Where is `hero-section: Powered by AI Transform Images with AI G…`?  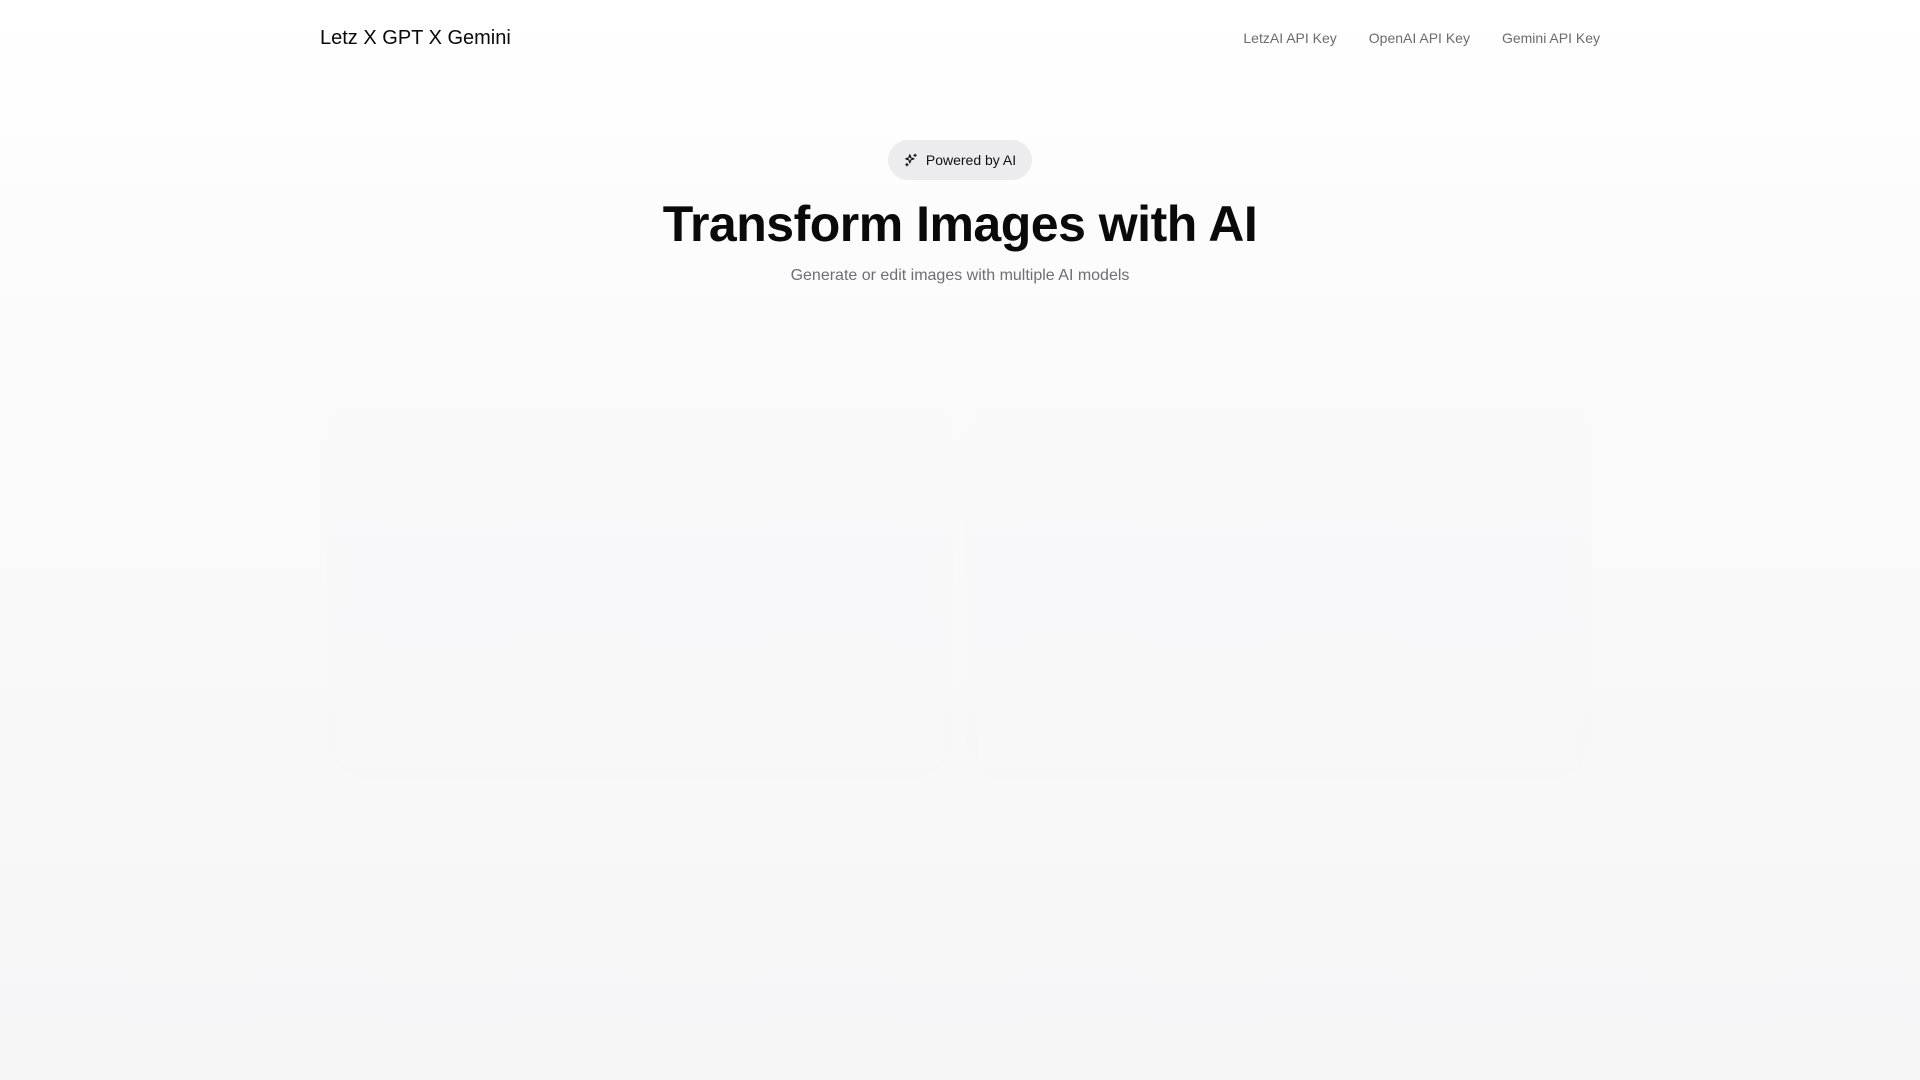 hero-section: Powered by AI Transform Images with AI G… is located at coordinates (960, 213).